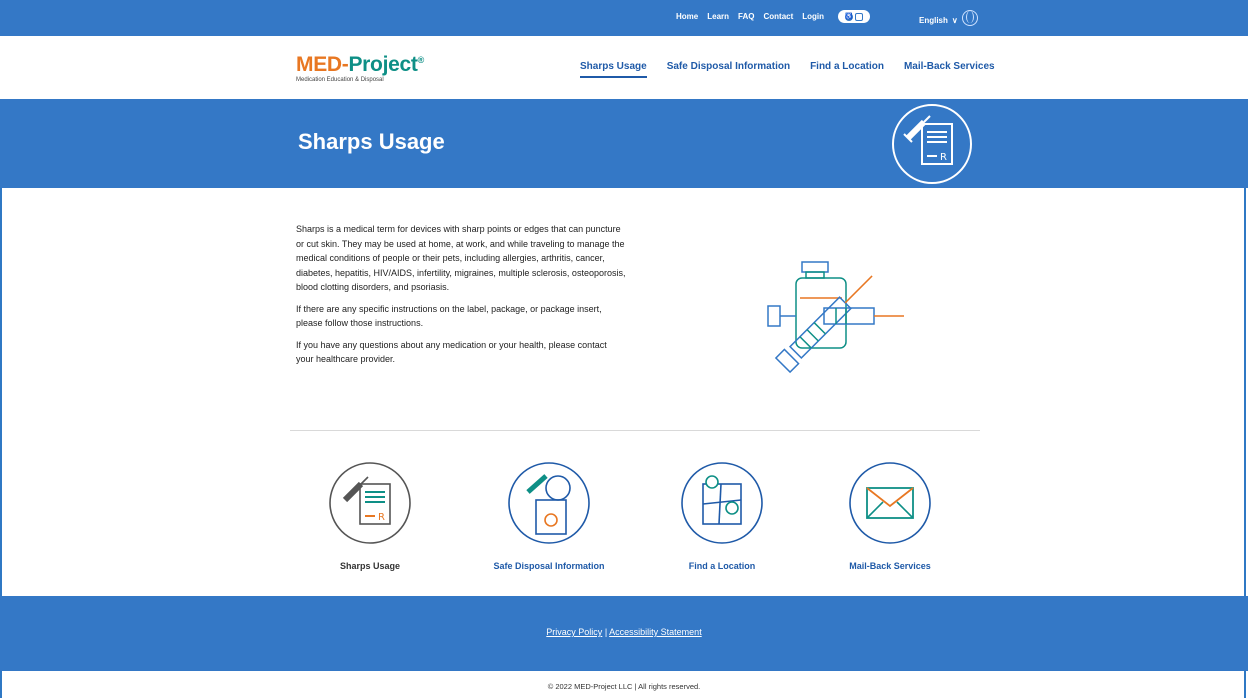 This screenshot has width=1248, height=698. I want to click on utility-bar: Home Learn FAQ Contact Login ♿ English ∨, so click(624, 18).